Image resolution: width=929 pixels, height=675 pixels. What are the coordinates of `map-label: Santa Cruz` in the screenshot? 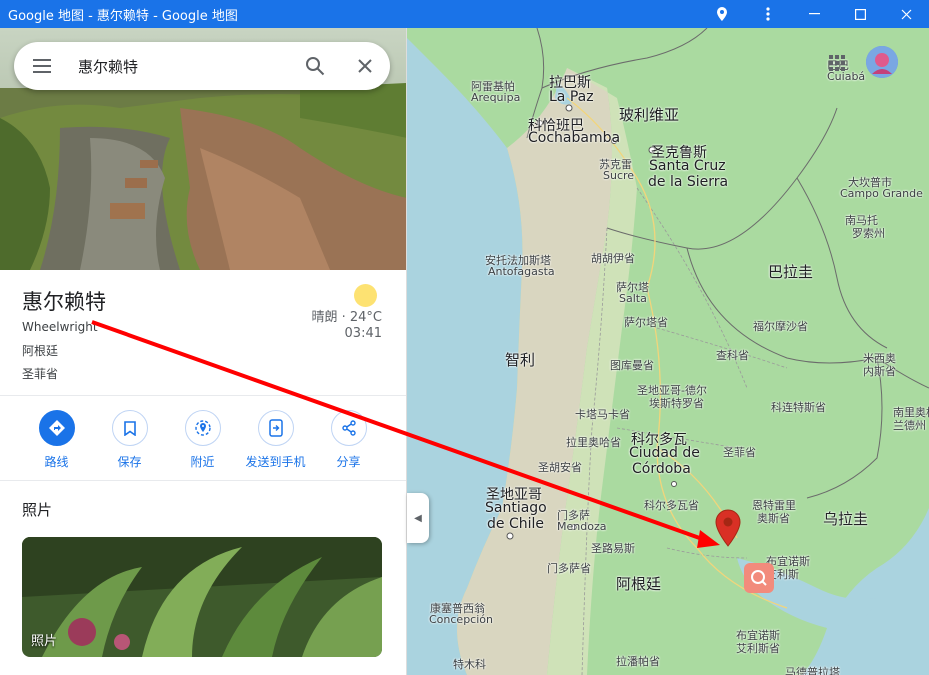 It's located at (687, 166).